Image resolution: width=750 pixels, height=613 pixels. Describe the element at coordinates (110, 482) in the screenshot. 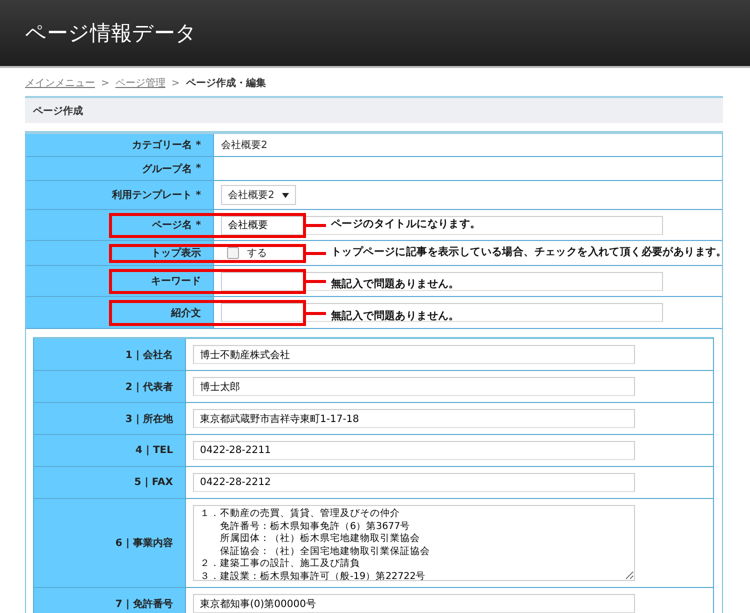

I see `field-label: 5 | FAX` at that location.